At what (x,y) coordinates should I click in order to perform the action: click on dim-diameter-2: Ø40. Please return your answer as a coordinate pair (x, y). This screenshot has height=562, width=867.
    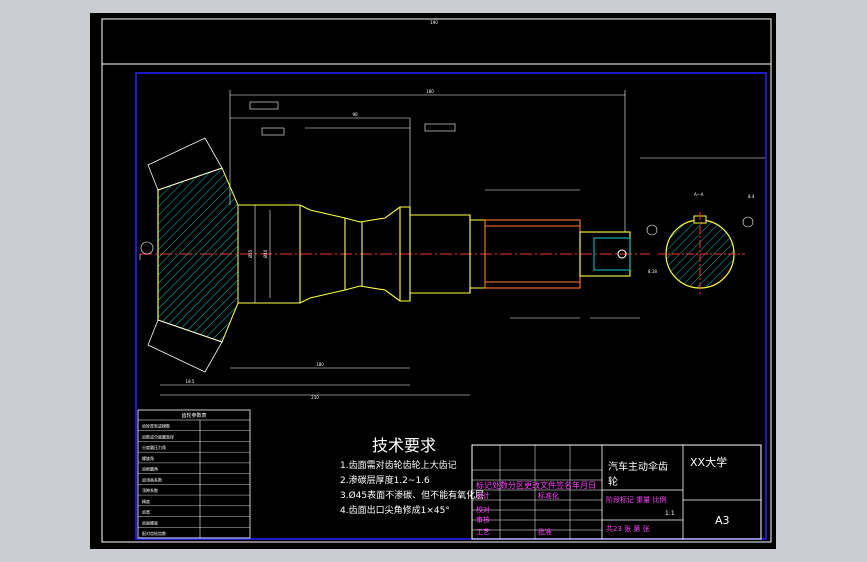
    Looking at the image, I should click on (265, 253).